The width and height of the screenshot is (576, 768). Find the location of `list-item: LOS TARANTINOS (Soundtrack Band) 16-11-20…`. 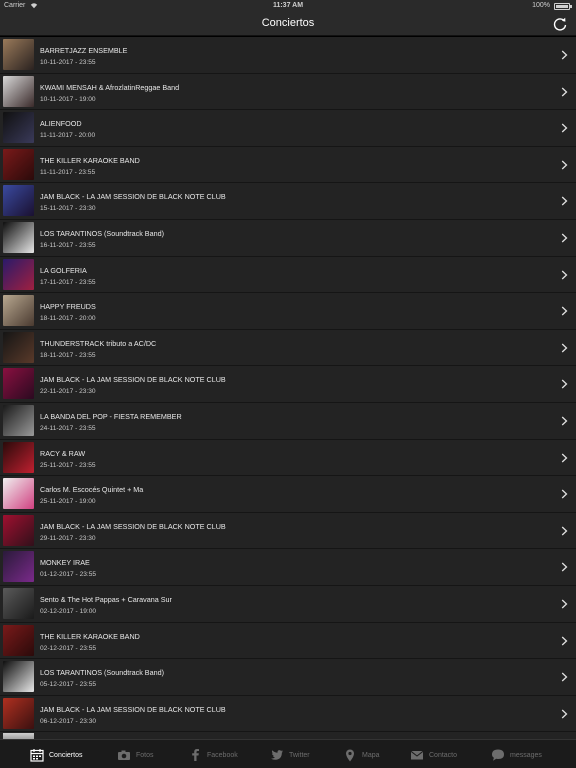

list-item: LOS TARANTINOS (Soundtrack Band) 16-11-20… is located at coordinates (288, 238).